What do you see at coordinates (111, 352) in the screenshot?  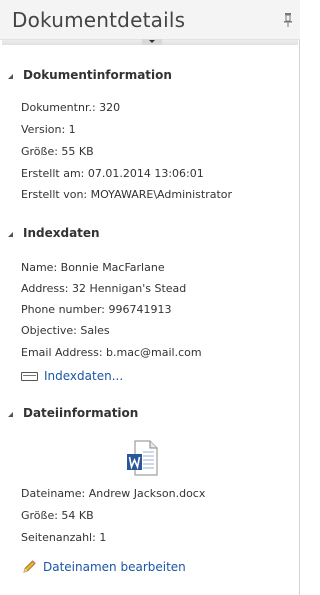 I see `index-row: Email Address: b.mac@mail.com` at bounding box center [111, 352].